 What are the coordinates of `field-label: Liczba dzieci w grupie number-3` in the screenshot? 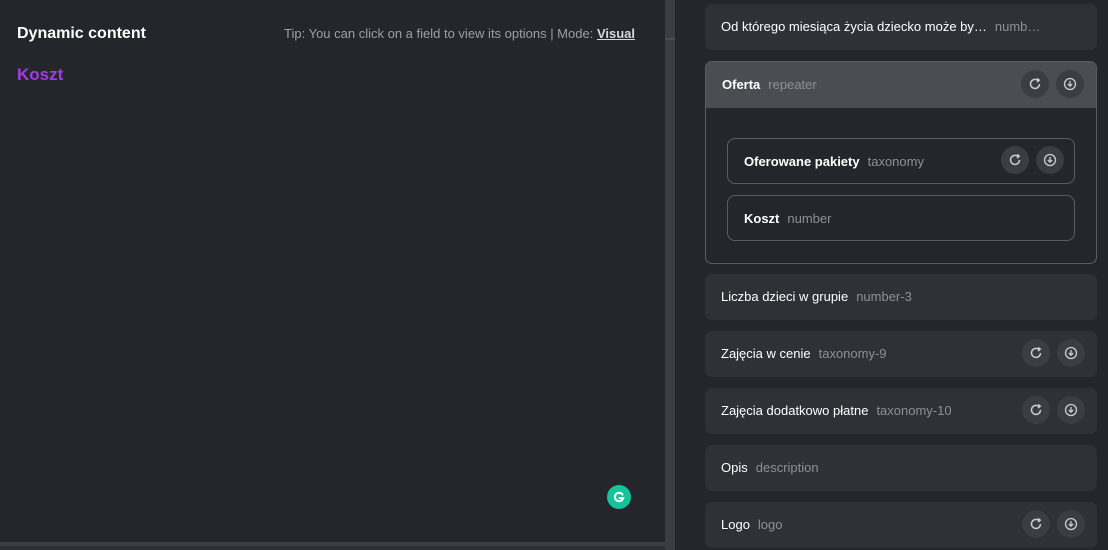 It's located at (816, 296).